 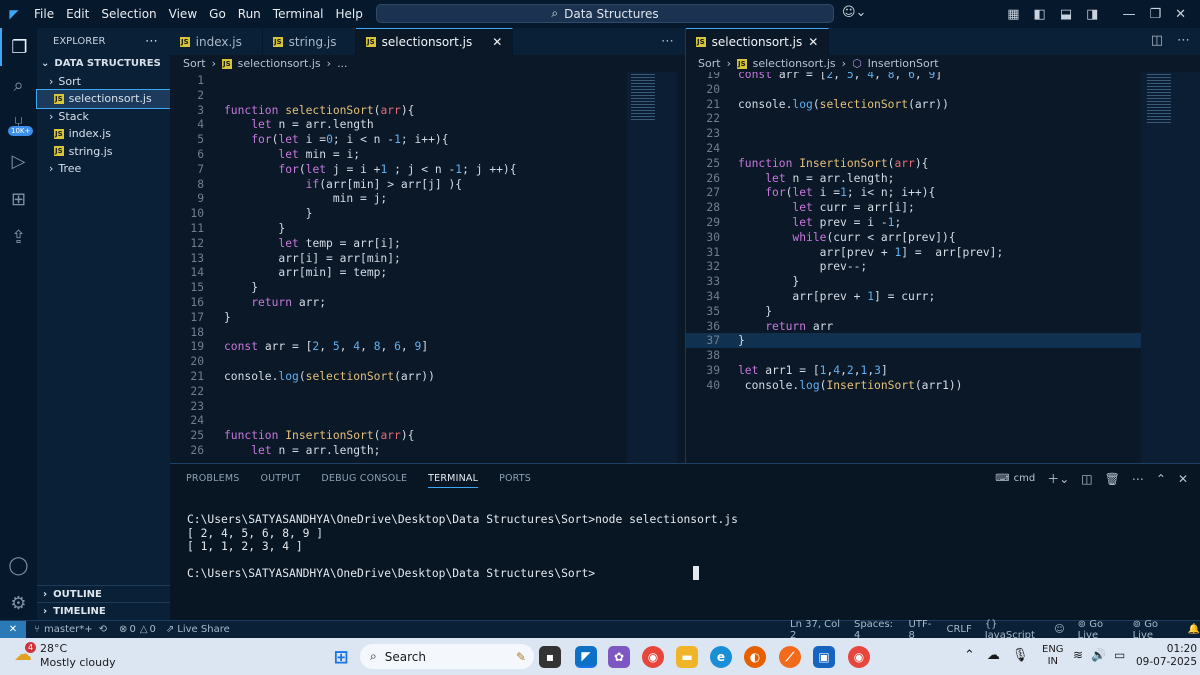 What do you see at coordinates (1166, 656) in the screenshot?
I see `clock: 01:20 09-07-2025` at bounding box center [1166, 656].